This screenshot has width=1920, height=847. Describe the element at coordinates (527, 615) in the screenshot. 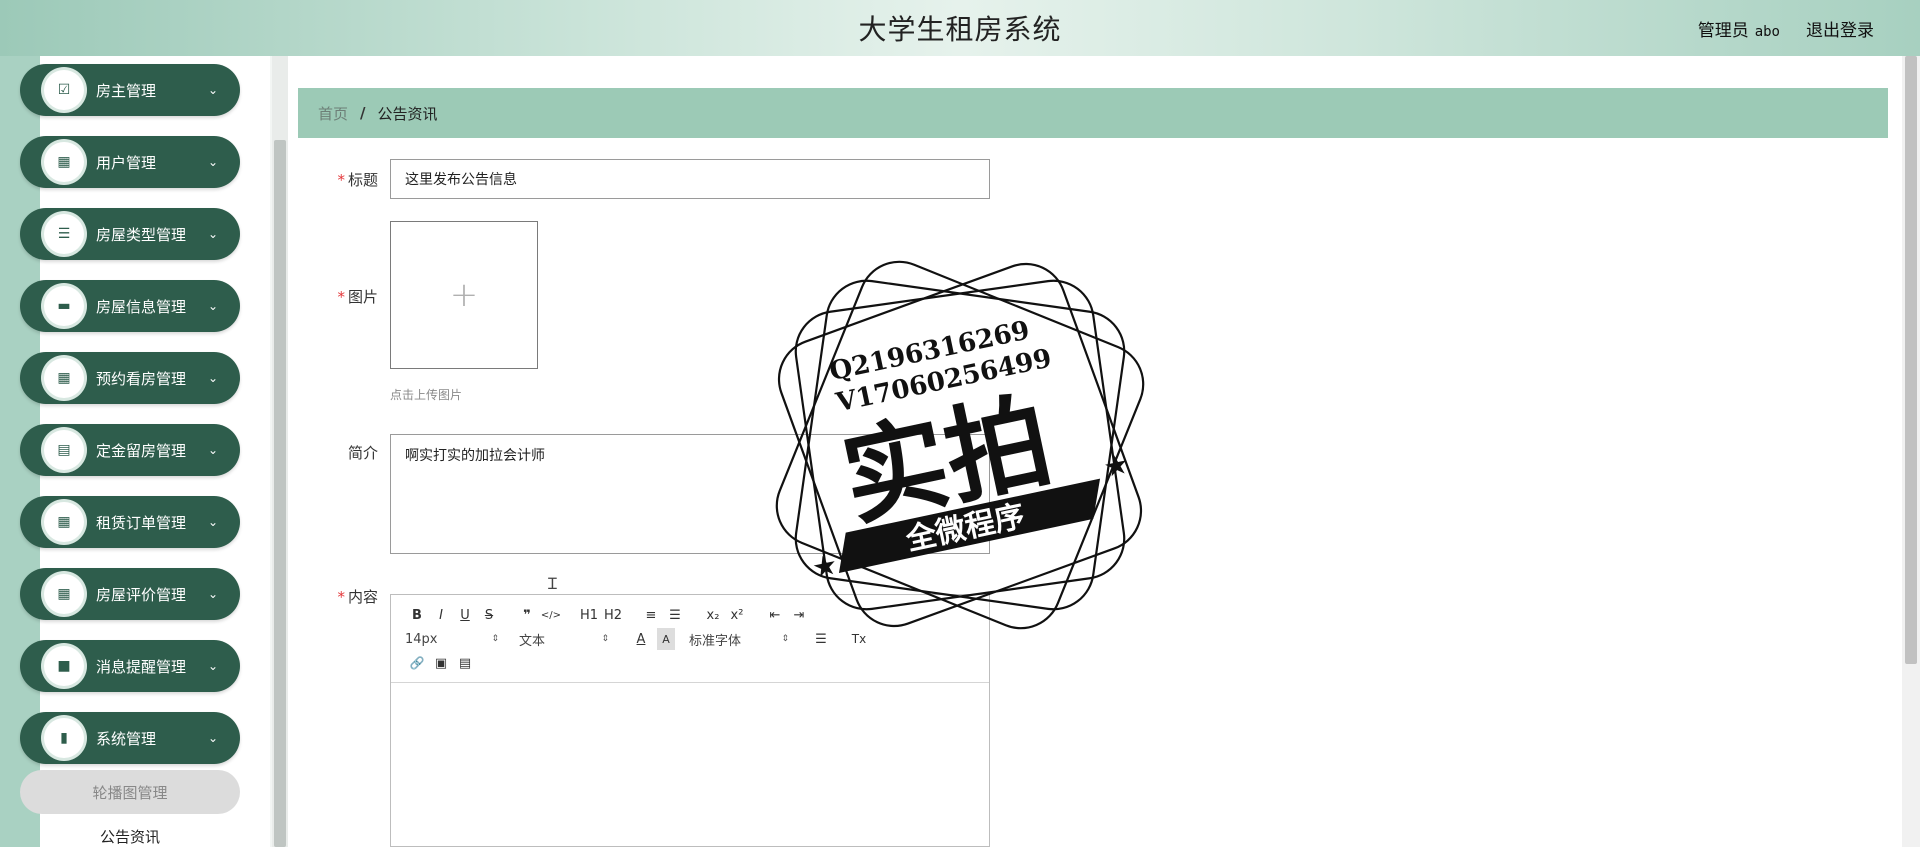

I see `blockquote-icon: ❞` at that location.